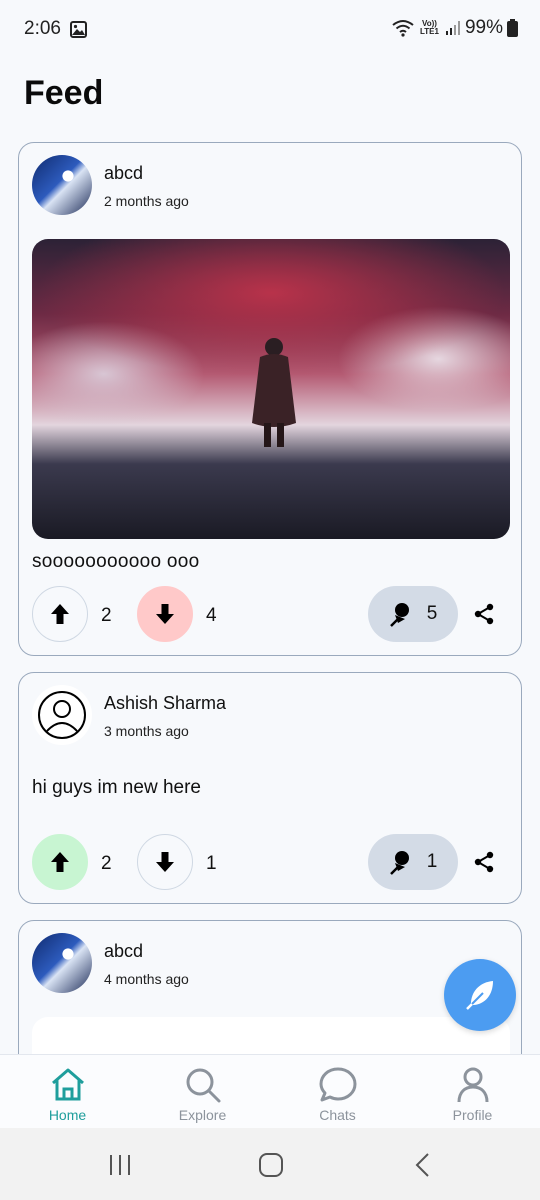 Image resolution: width=540 pixels, height=1200 pixels. I want to click on status-bar: 2:06 Vo)) LTE1 99%, so click(270, 30).